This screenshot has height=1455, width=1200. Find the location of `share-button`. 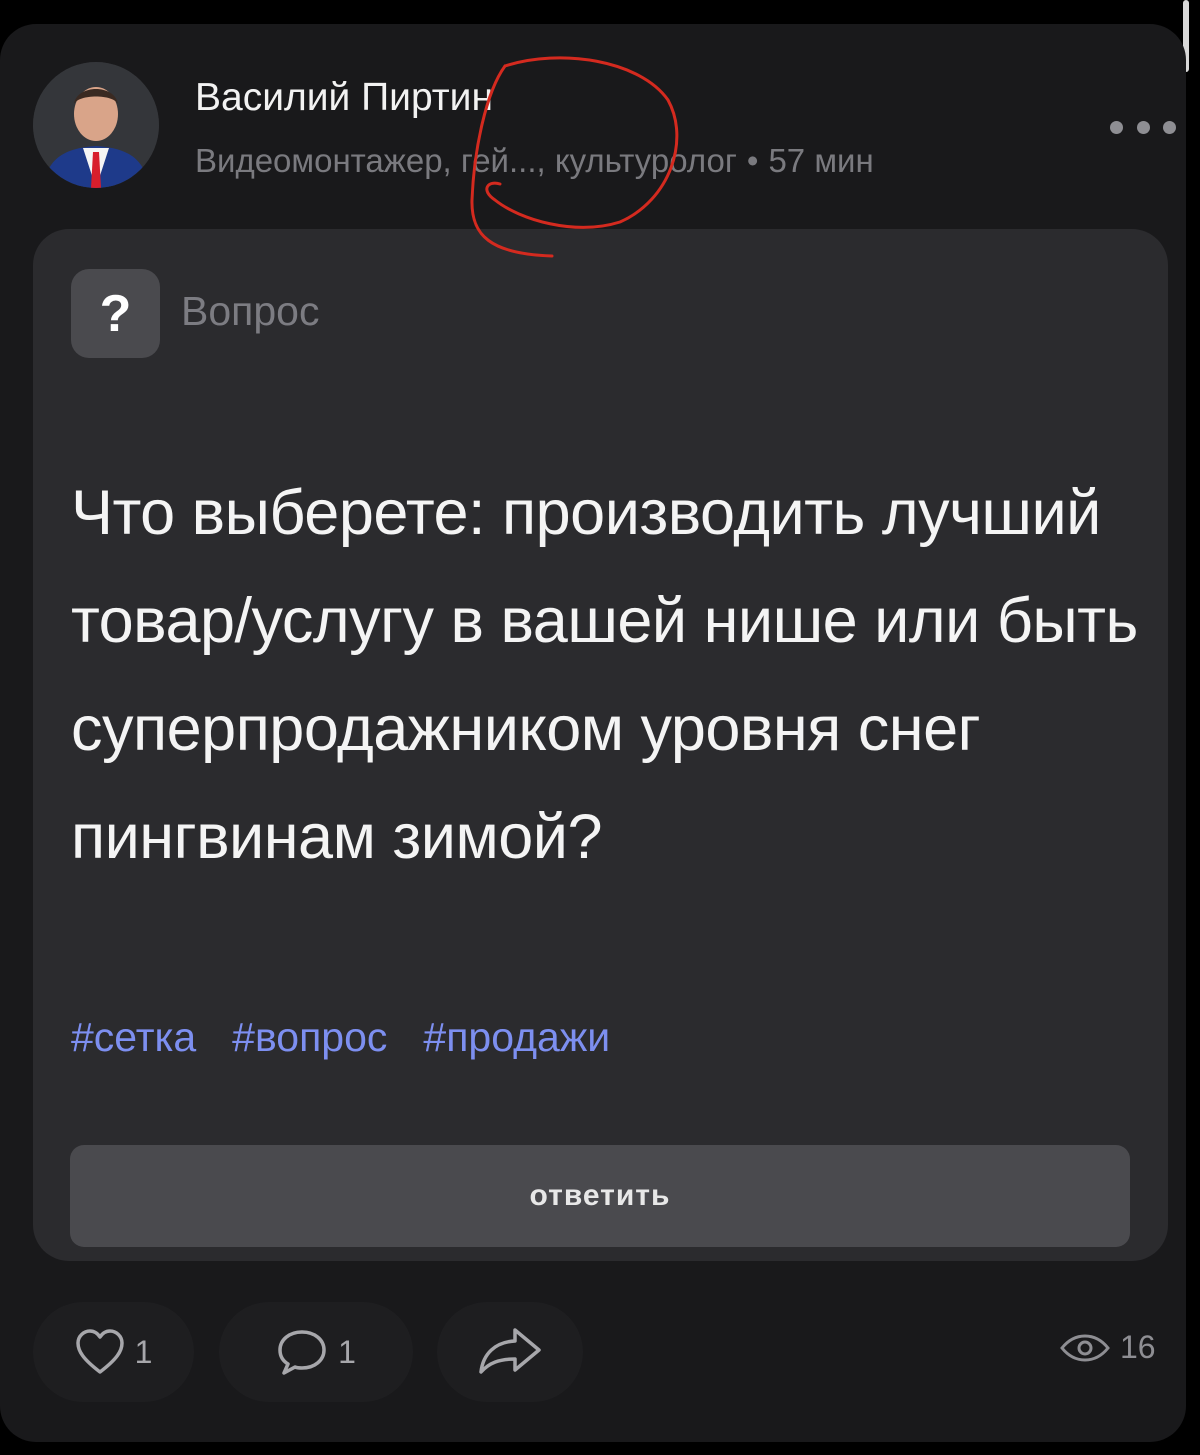

share-button is located at coordinates (510, 1352).